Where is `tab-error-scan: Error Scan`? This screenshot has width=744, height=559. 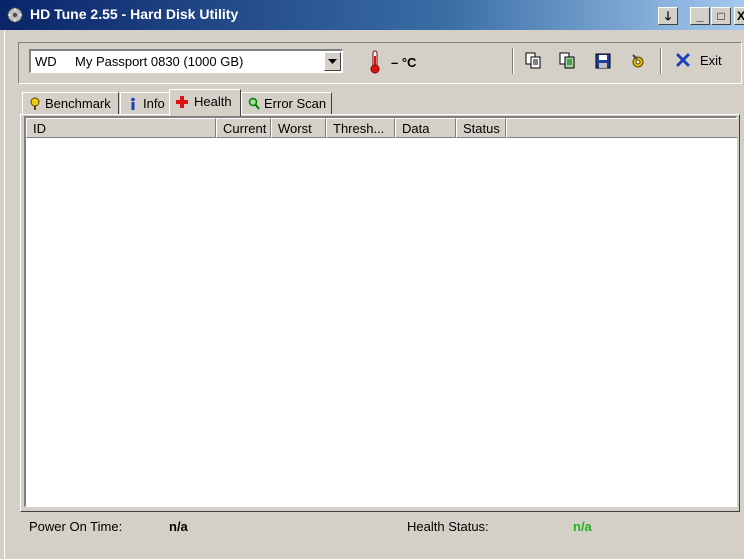 tab-error-scan: Error Scan is located at coordinates (286, 103).